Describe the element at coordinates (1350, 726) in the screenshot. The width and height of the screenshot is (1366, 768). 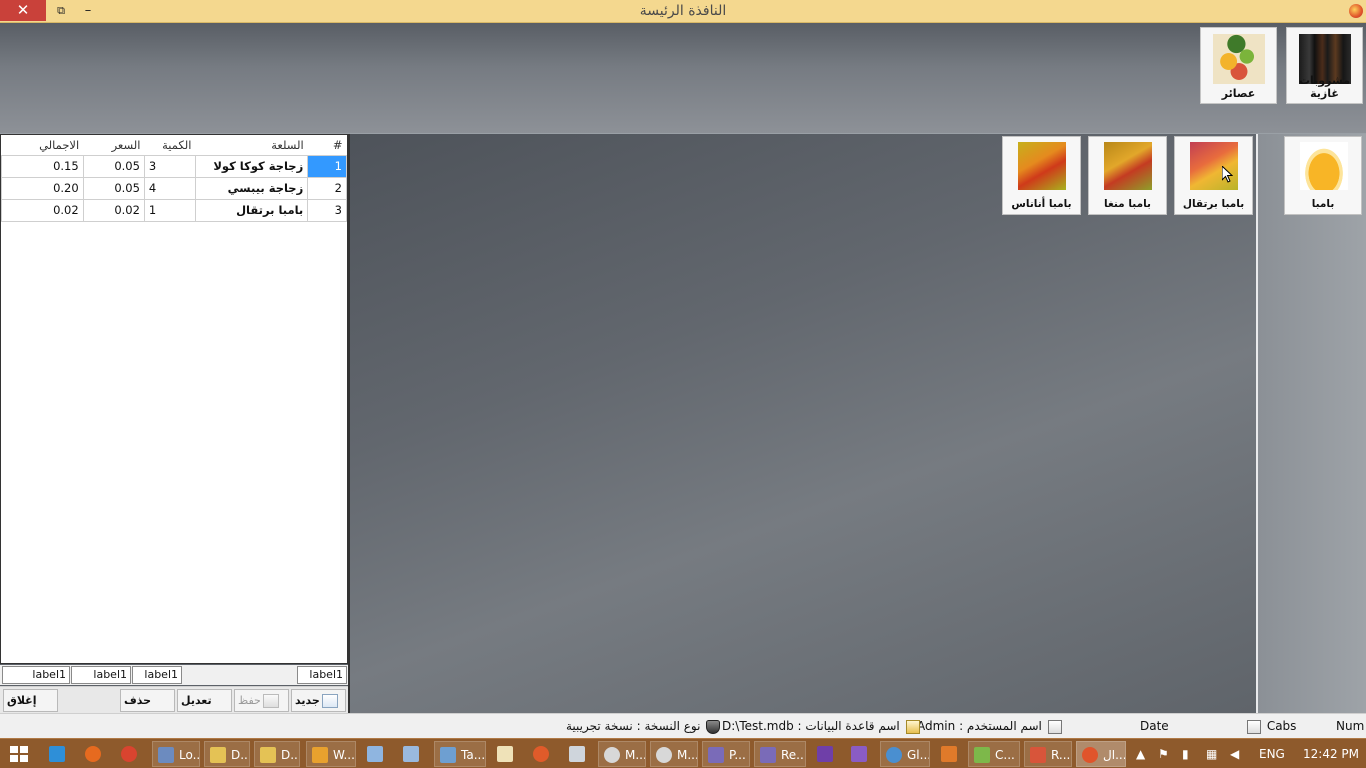
I see `num-indicator: Num` at that location.